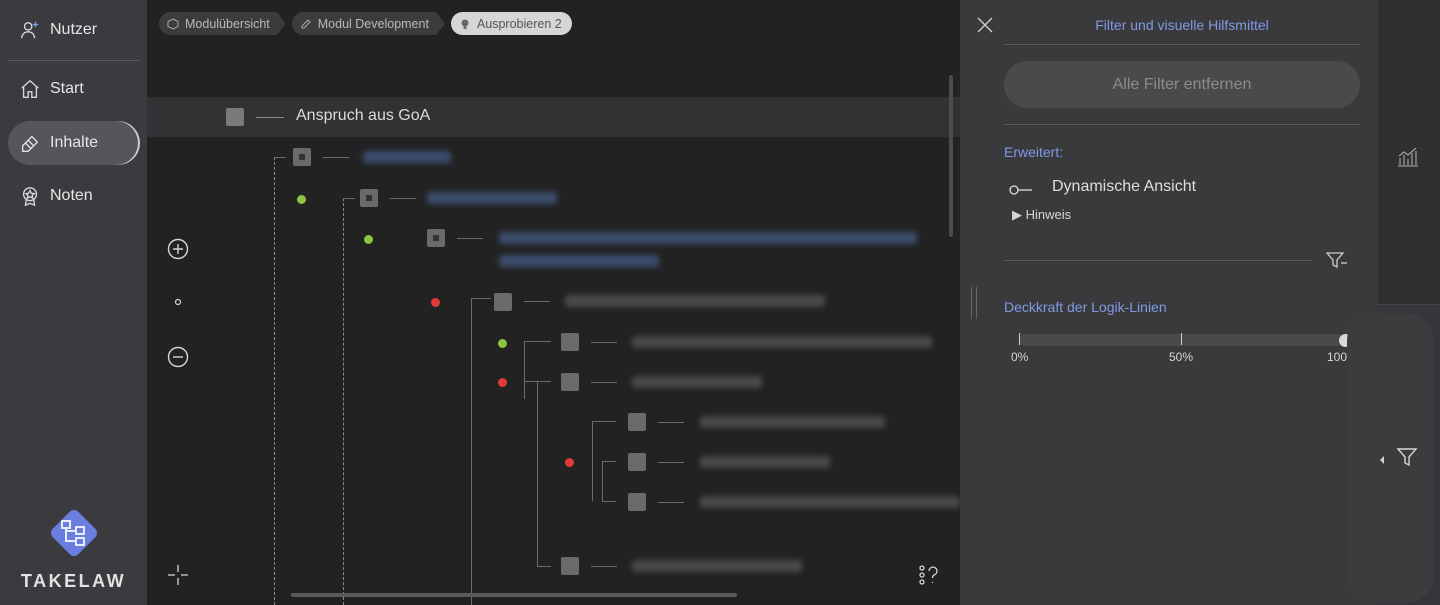  Describe the element at coordinates (514, 595) in the screenshot. I see `horizontal-scrollbar` at that location.